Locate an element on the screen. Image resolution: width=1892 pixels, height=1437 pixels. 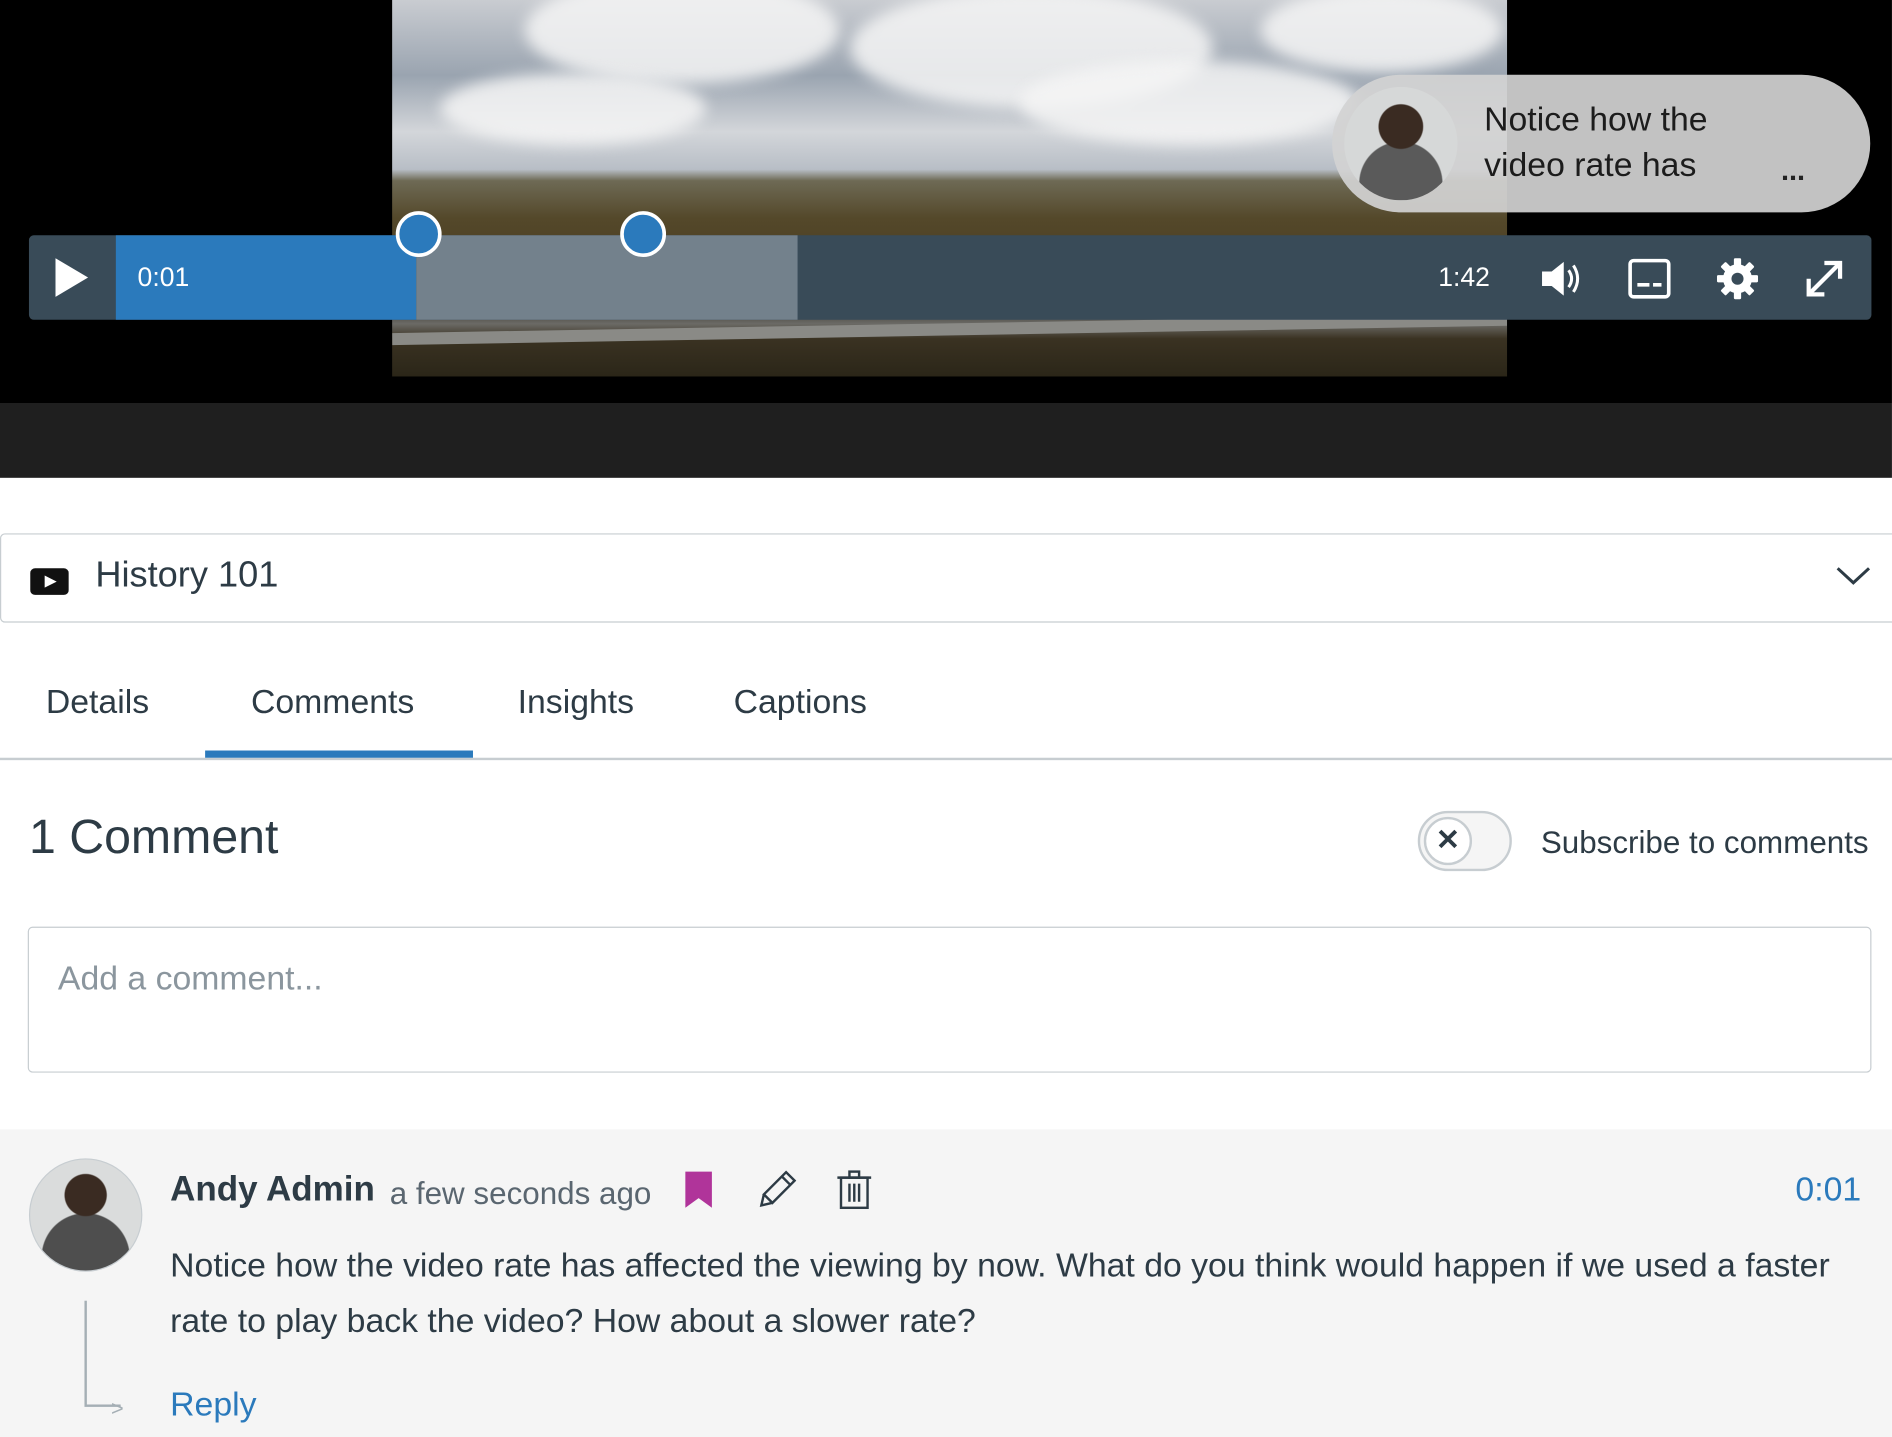
tab-comments: Comments is located at coordinates (332, 702).